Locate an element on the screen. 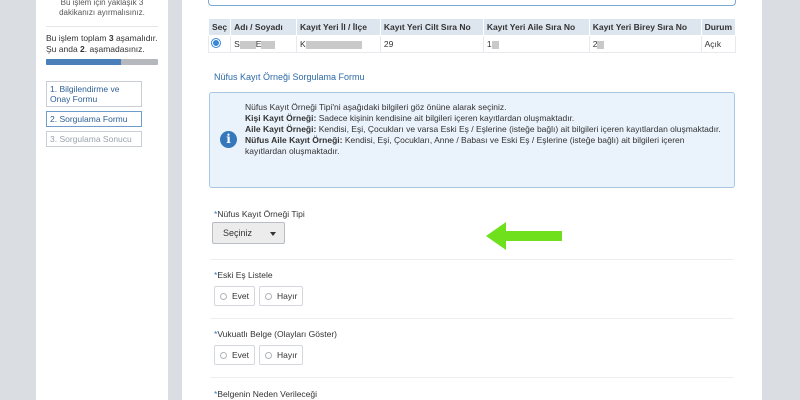 The width and height of the screenshot is (800, 400). vukuatli-label-text: Vukuatlı Belge (Olayları Göster) is located at coordinates (277, 334).